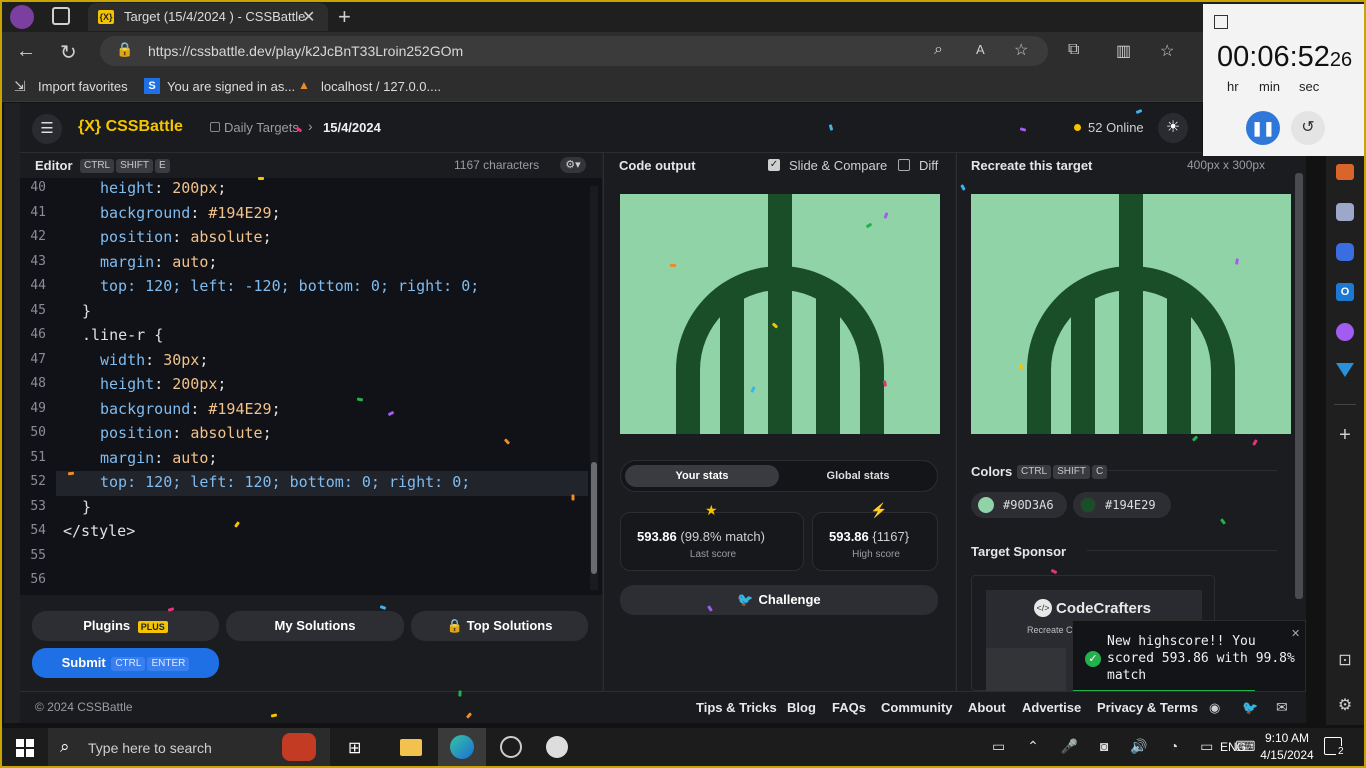  I want to click on menu-button: ☰, so click(47, 129).